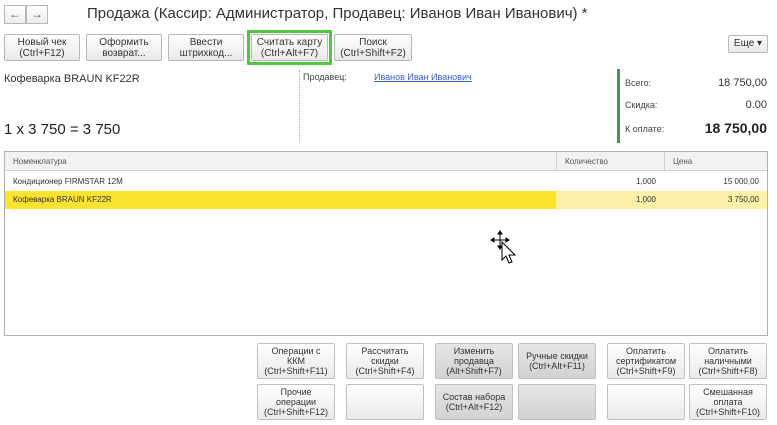 The image size is (777, 425). I want to click on forward-button: →, so click(37, 14).